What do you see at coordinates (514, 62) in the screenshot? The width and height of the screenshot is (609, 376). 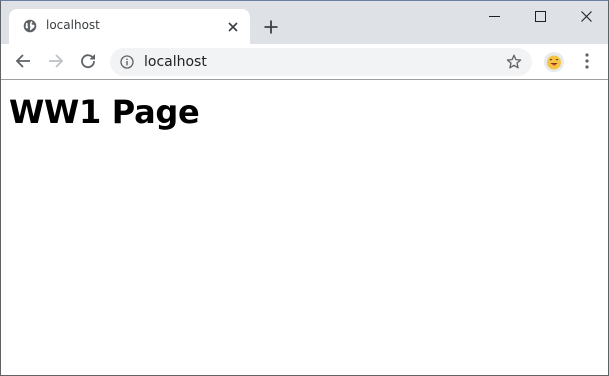 I see `star-icon` at bounding box center [514, 62].